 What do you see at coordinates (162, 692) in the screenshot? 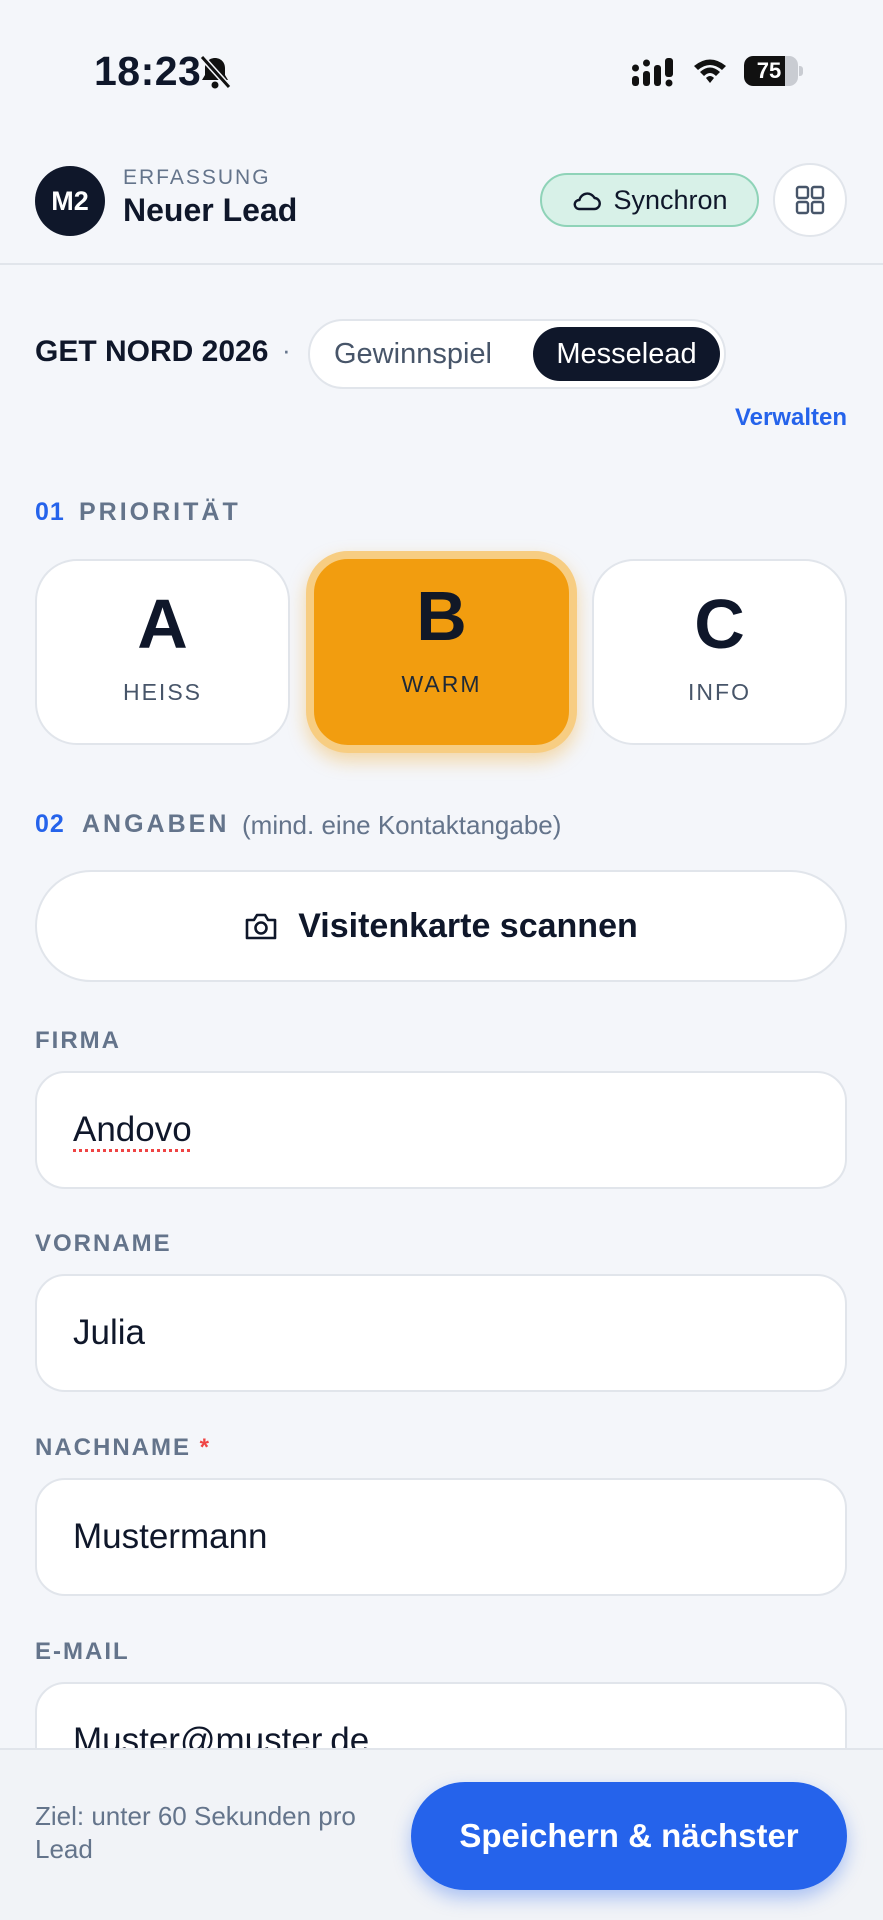
I see `priority-sublabel: HEISS` at bounding box center [162, 692].